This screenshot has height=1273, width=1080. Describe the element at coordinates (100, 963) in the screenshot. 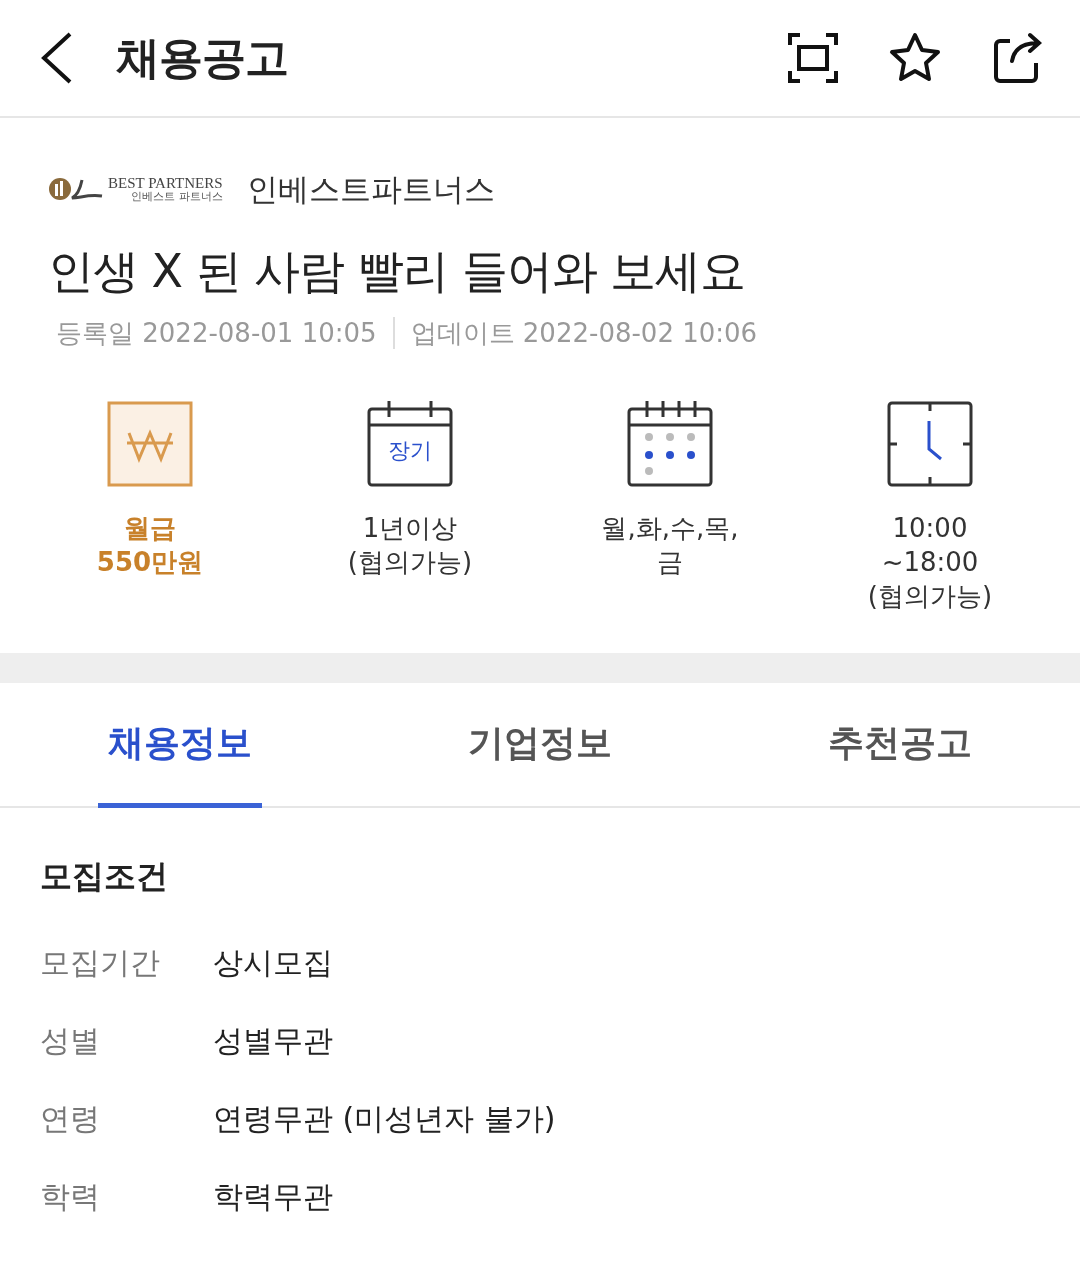

I see `field-label: 모집기간` at that location.